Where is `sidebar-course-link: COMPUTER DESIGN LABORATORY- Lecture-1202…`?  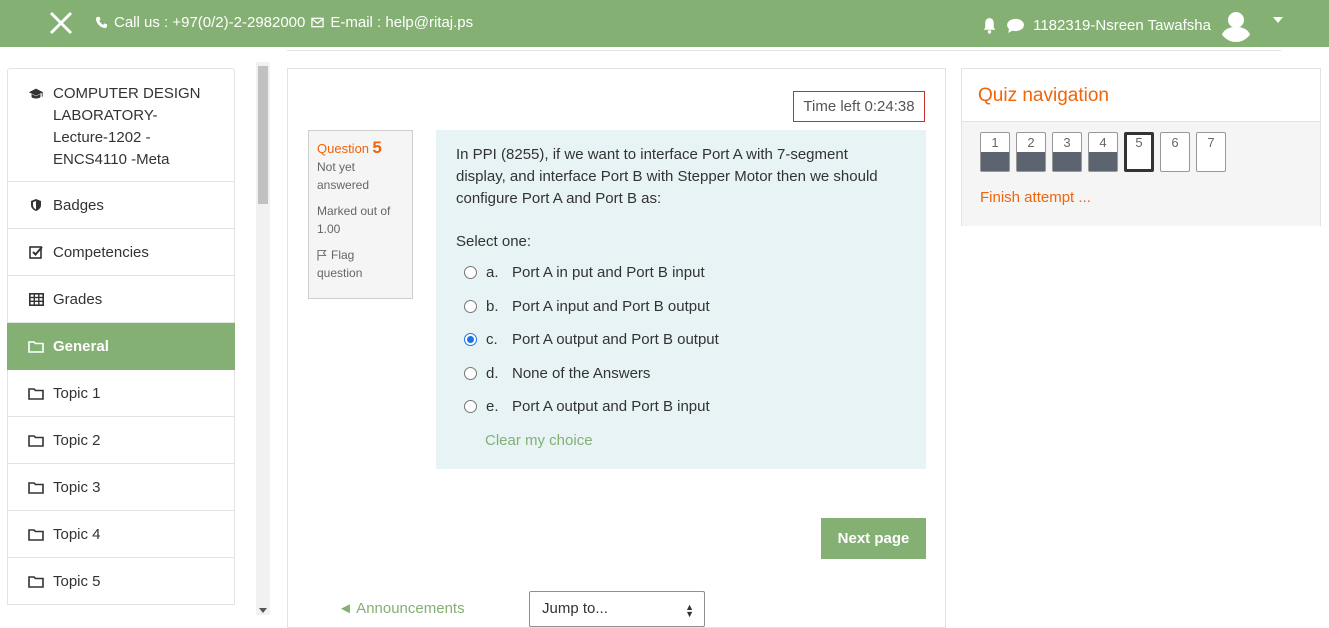
sidebar-course-link: COMPUTER DESIGN LABORATORY- Lecture-1202… is located at coordinates (121, 125).